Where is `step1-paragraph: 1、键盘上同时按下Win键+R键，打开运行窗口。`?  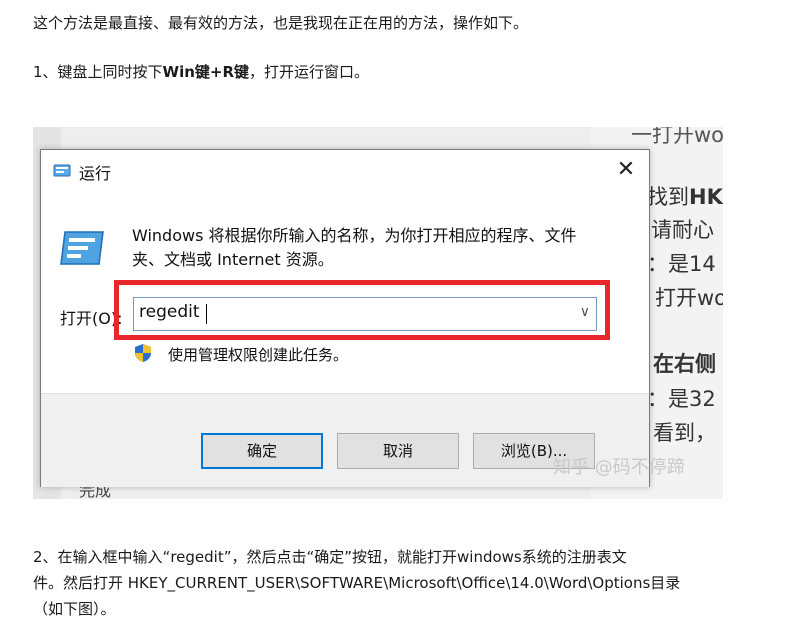
step1-paragraph: 1、键盘上同时按下Win键+R键，打开运行窗口。 is located at coordinates (201, 72).